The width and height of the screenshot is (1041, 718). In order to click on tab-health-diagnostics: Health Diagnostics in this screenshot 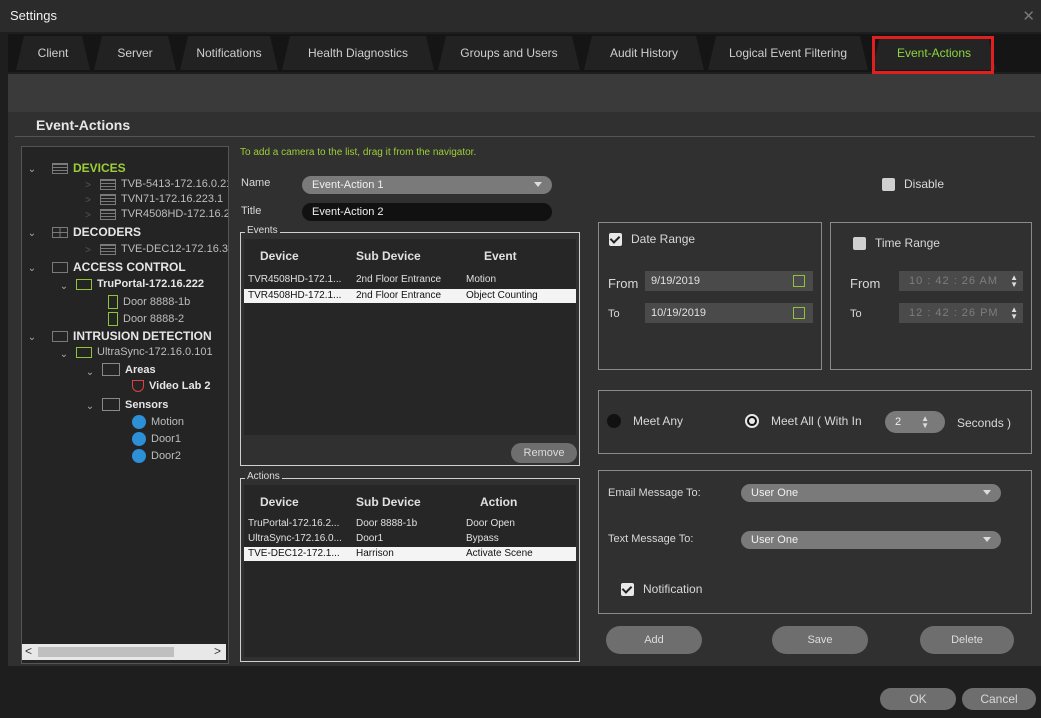, I will do `click(358, 53)`.